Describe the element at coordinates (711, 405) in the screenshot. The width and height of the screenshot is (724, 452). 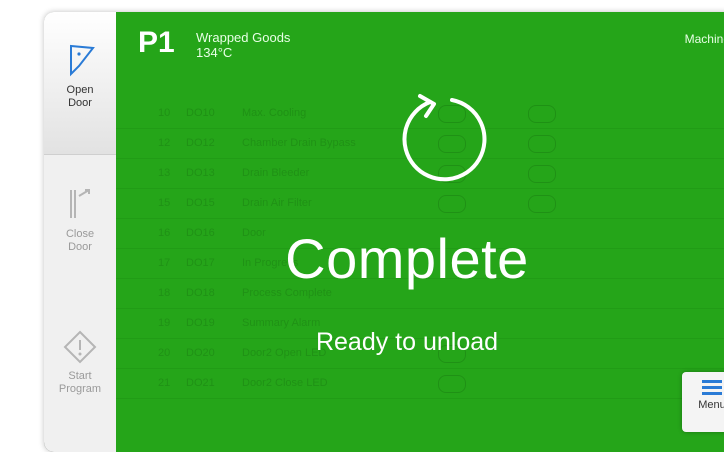
I see `menu-label: Menu` at that location.